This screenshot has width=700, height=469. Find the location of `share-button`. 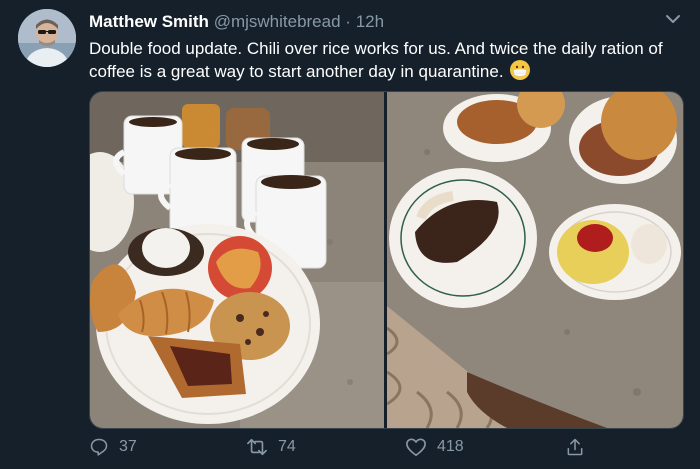

share-button is located at coordinates (580, 447).